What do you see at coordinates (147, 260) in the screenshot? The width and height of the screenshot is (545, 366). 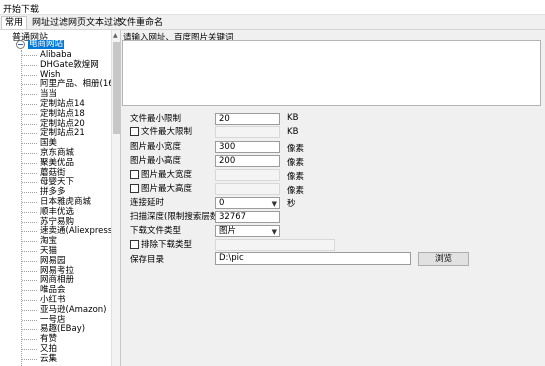 I see `save-dir-label: 保存目录` at bounding box center [147, 260].